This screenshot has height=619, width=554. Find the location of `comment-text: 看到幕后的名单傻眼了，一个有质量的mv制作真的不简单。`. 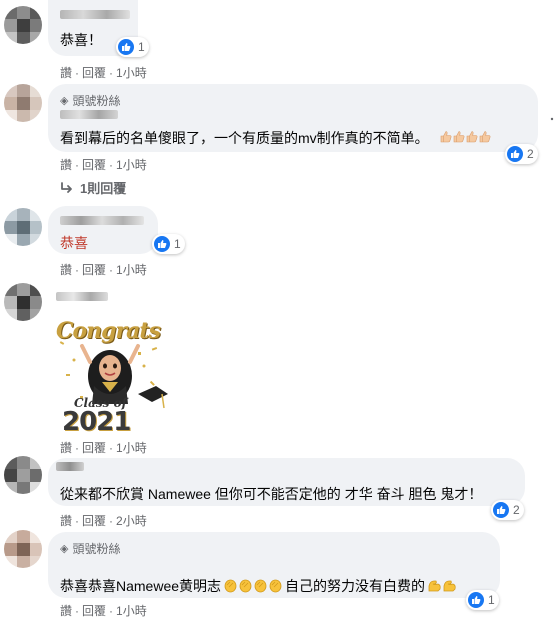

comment-text: 看到幕后的名单傻眼了，一个有质量的mv制作真的不简单。 is located at coordinates (275, 138).